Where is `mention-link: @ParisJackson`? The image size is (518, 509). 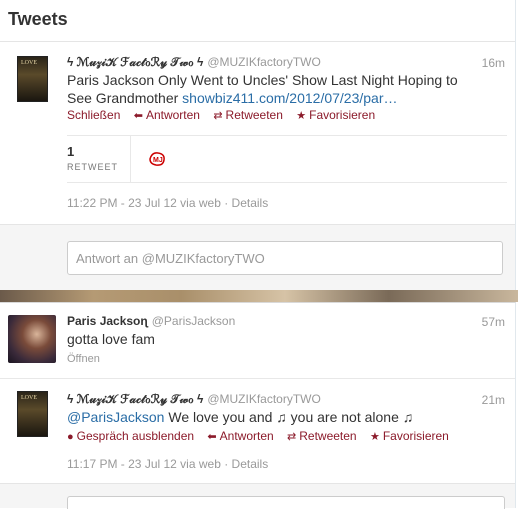
mention-link: @ParisJackson is located at coordinates (115, 417).